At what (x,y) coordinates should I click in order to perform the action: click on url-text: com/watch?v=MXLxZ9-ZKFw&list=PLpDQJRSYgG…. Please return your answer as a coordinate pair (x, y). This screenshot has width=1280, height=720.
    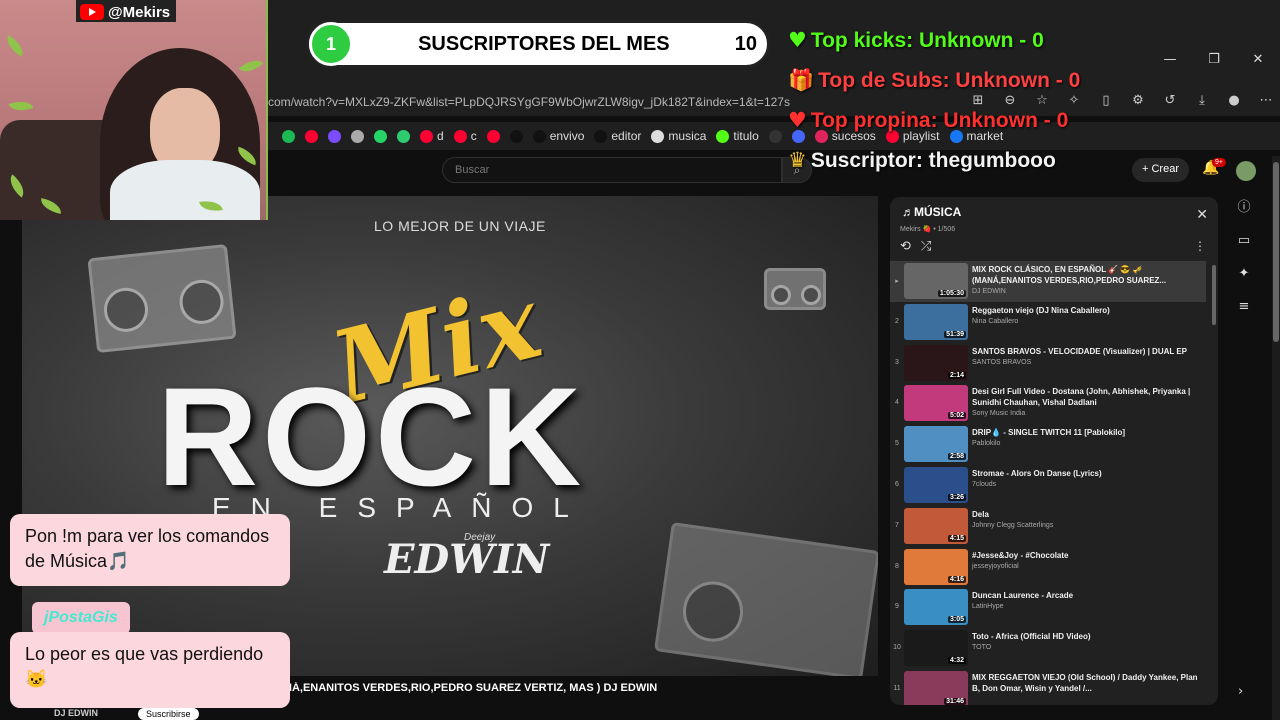
    Looking at the image, I should click on (529, 102).